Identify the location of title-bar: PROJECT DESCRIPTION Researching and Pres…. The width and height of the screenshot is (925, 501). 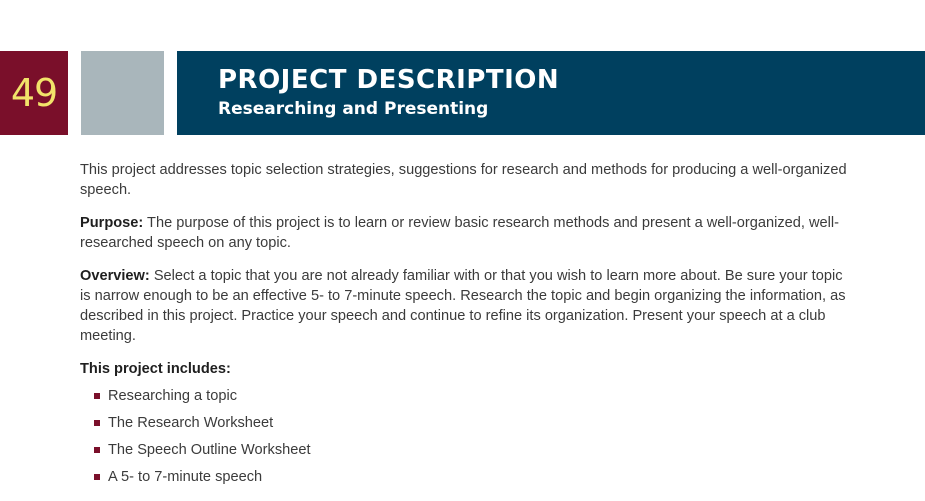
(551, 93).